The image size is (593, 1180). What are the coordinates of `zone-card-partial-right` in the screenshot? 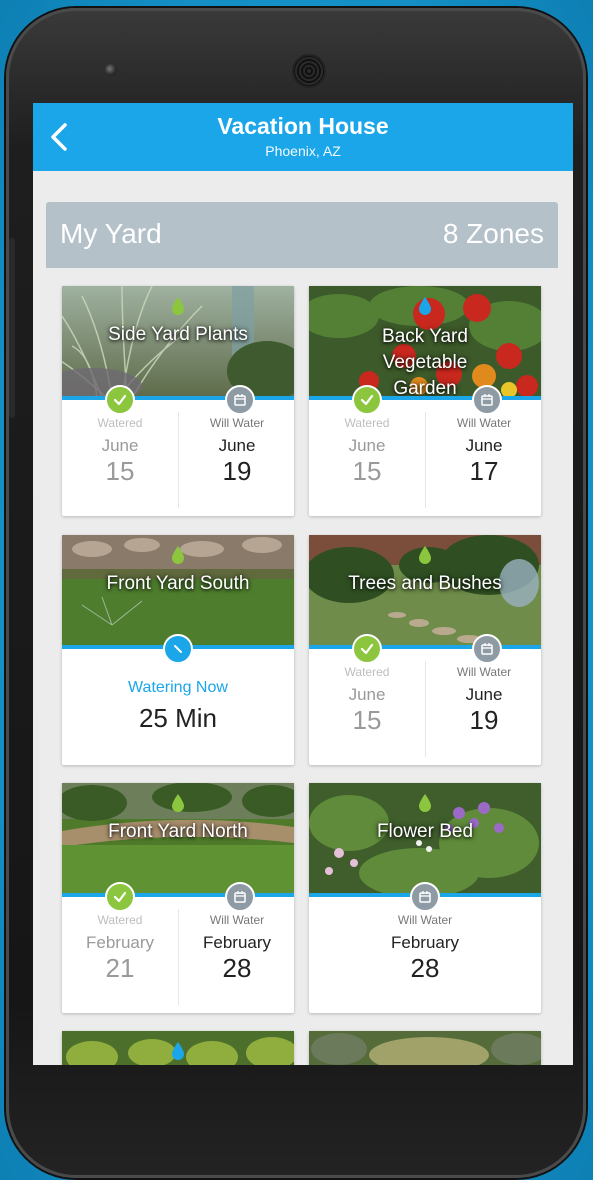 It's located at (425, 1048).